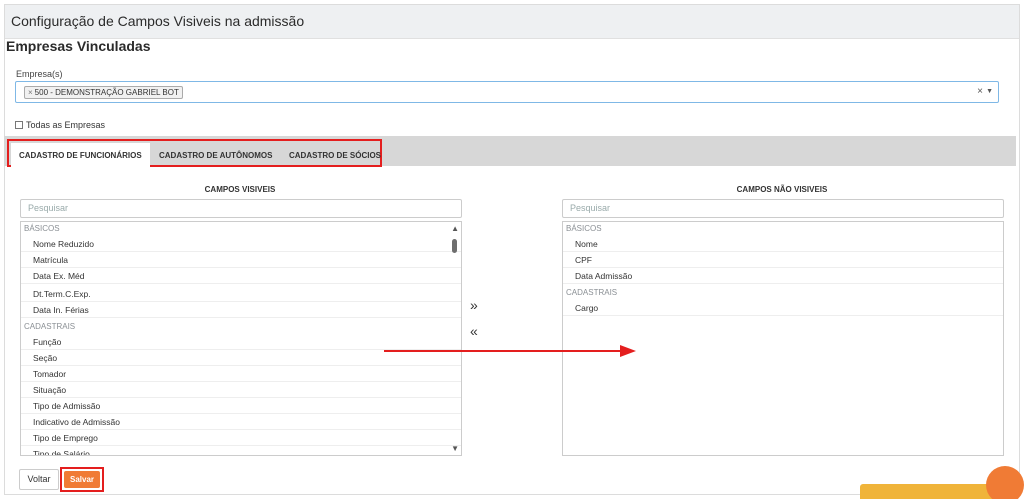  I want to click on list-item: Data Ex. Méd, so click(241, 276).